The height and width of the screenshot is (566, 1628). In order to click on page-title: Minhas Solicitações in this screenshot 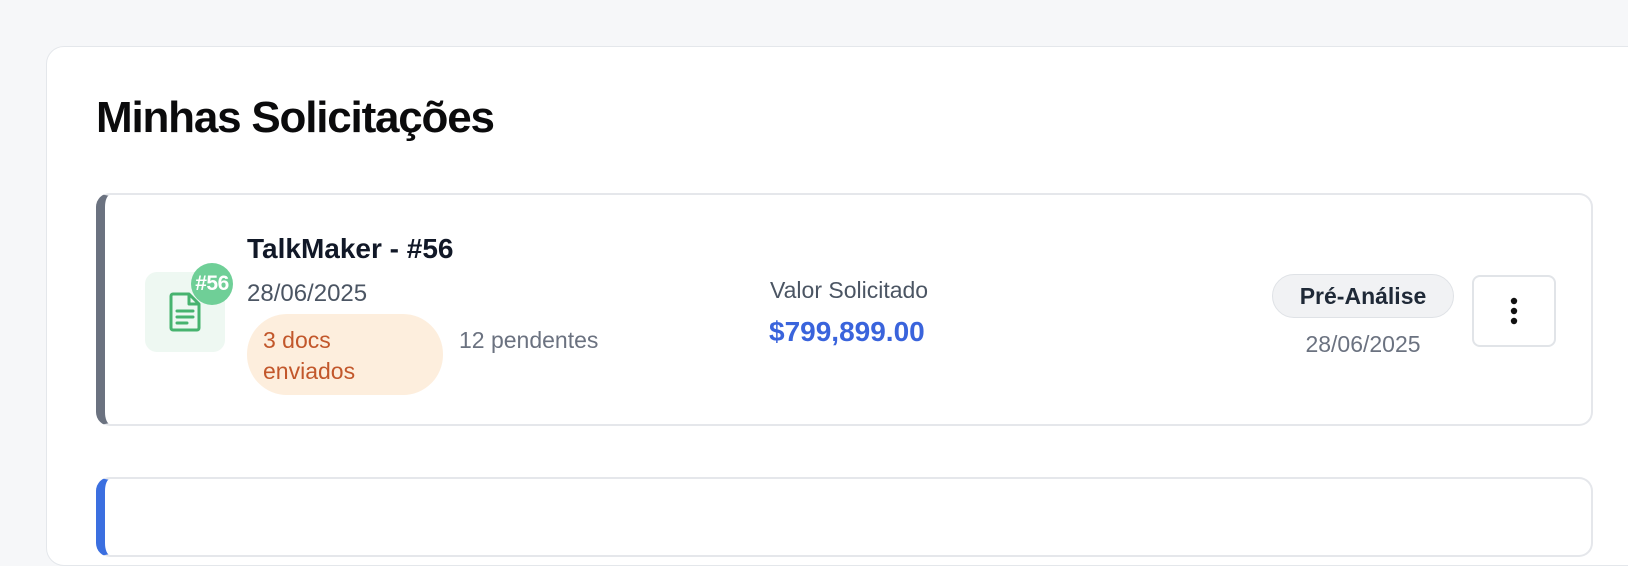, I will do `click(295, 117)`.